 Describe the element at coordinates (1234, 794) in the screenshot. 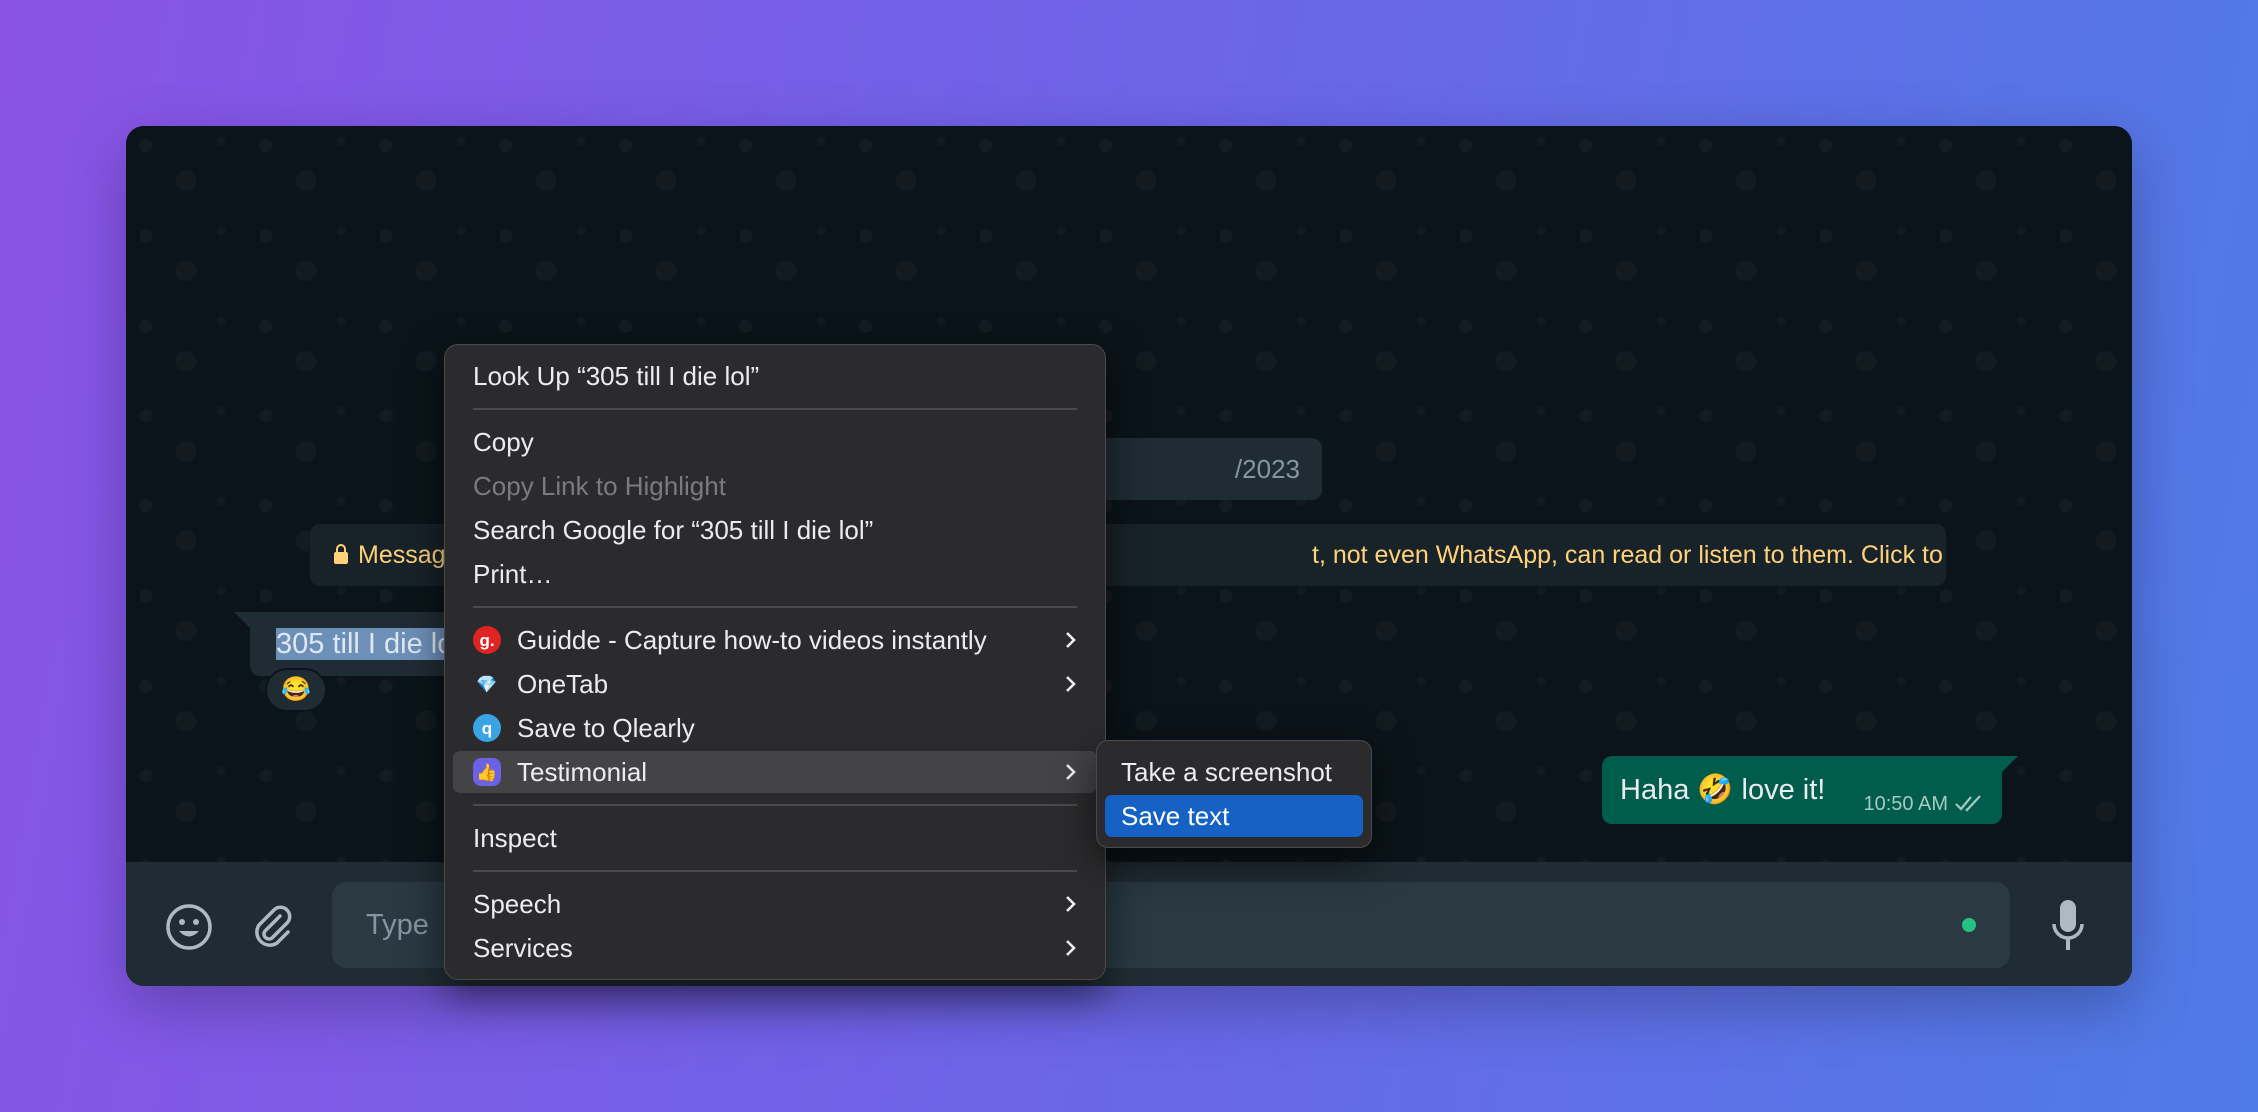

I see `testimonial-submenu: Take a screenshot Save text` at that location.